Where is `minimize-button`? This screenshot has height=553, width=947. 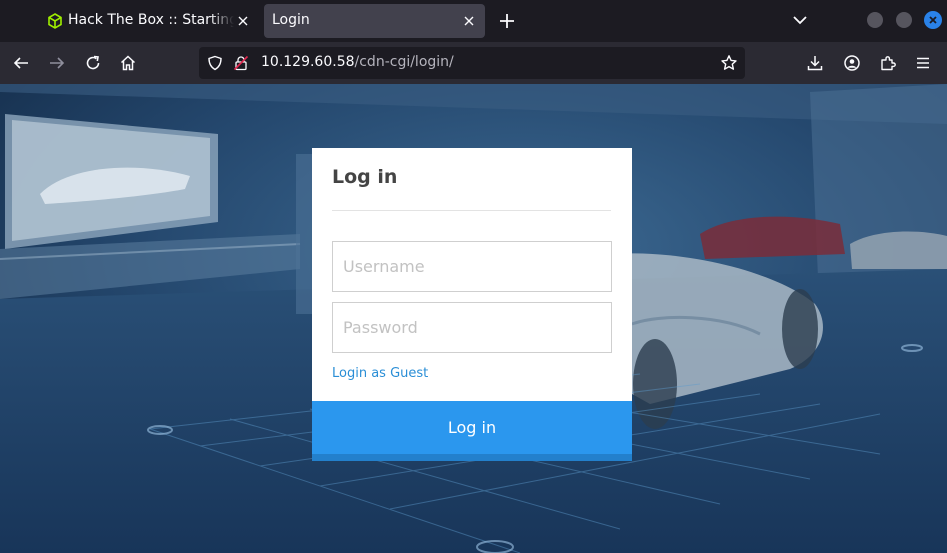 minimize-button is located at coordinates (875, 20).